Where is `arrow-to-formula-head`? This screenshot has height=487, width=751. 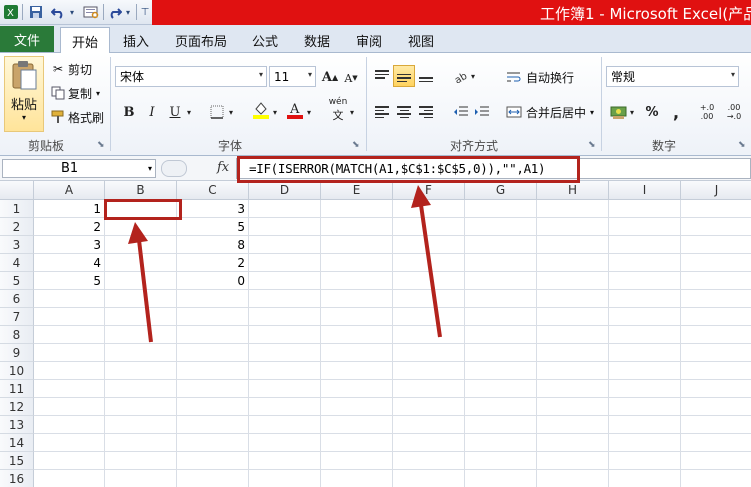 arrow-to-formula-head is located at coordinates (421, 196).